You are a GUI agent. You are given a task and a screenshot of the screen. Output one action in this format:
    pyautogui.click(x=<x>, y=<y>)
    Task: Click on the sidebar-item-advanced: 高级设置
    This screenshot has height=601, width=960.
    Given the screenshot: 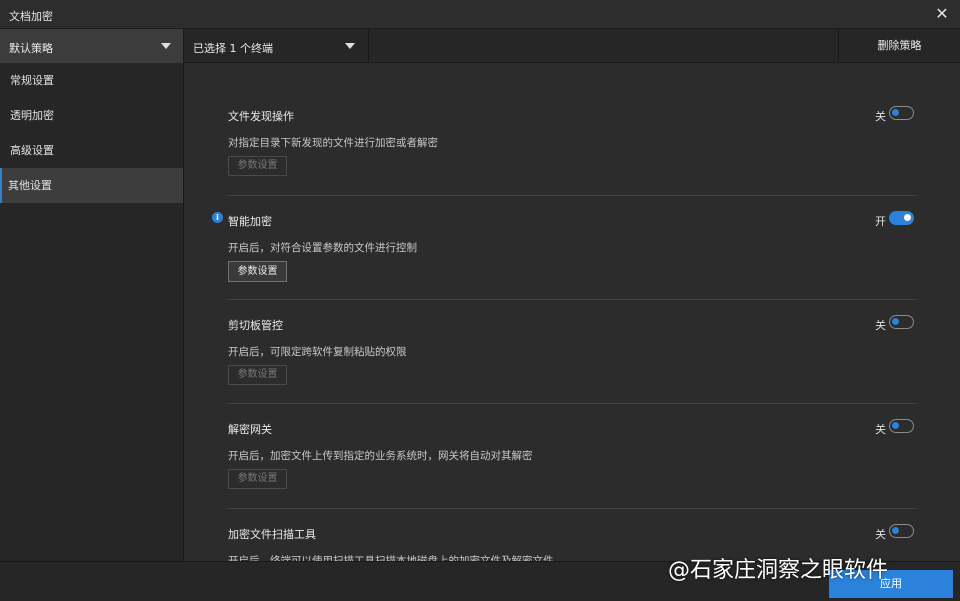 What is the action you would take?
    pyautogui.click(x=91, y=150)
    